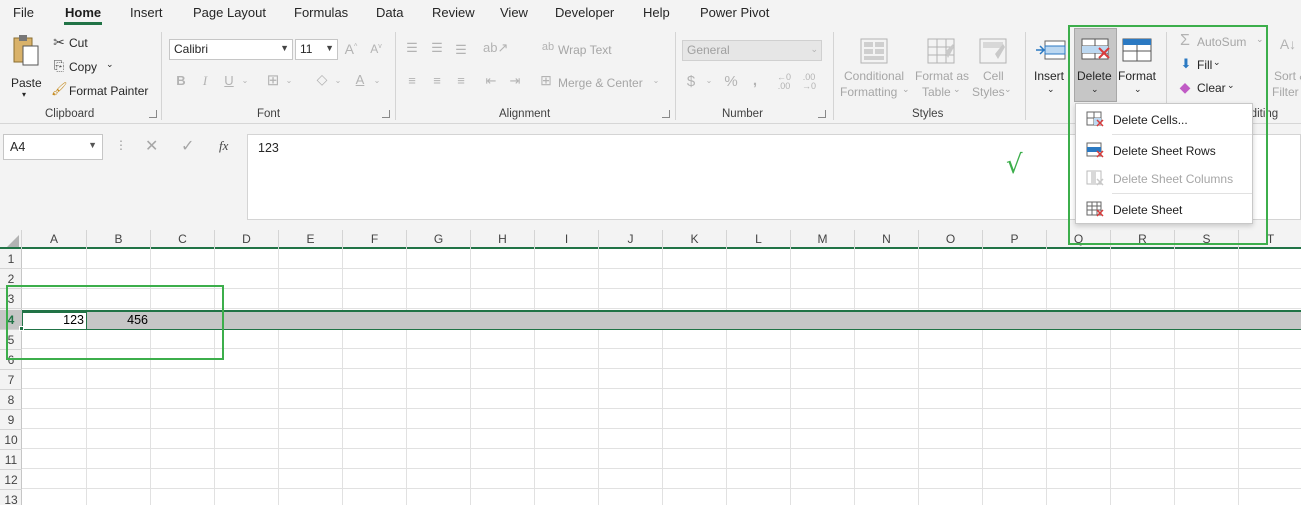 The height and width of the screenshot is (505, 1301). I want to click on number-launcher-icon, so click(822, 114).